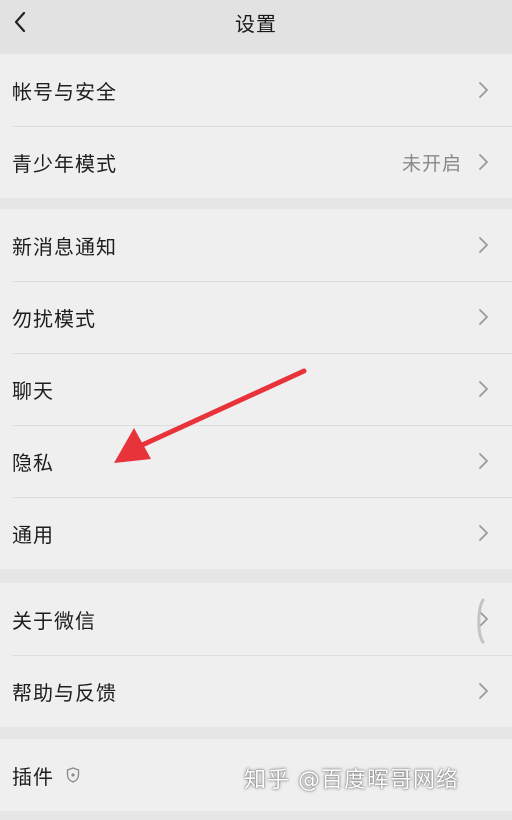  Describe the element at coordinates (351, 780) in the screenshot. I see `watermark: 知乎 @百度晖哥网络` at that location.